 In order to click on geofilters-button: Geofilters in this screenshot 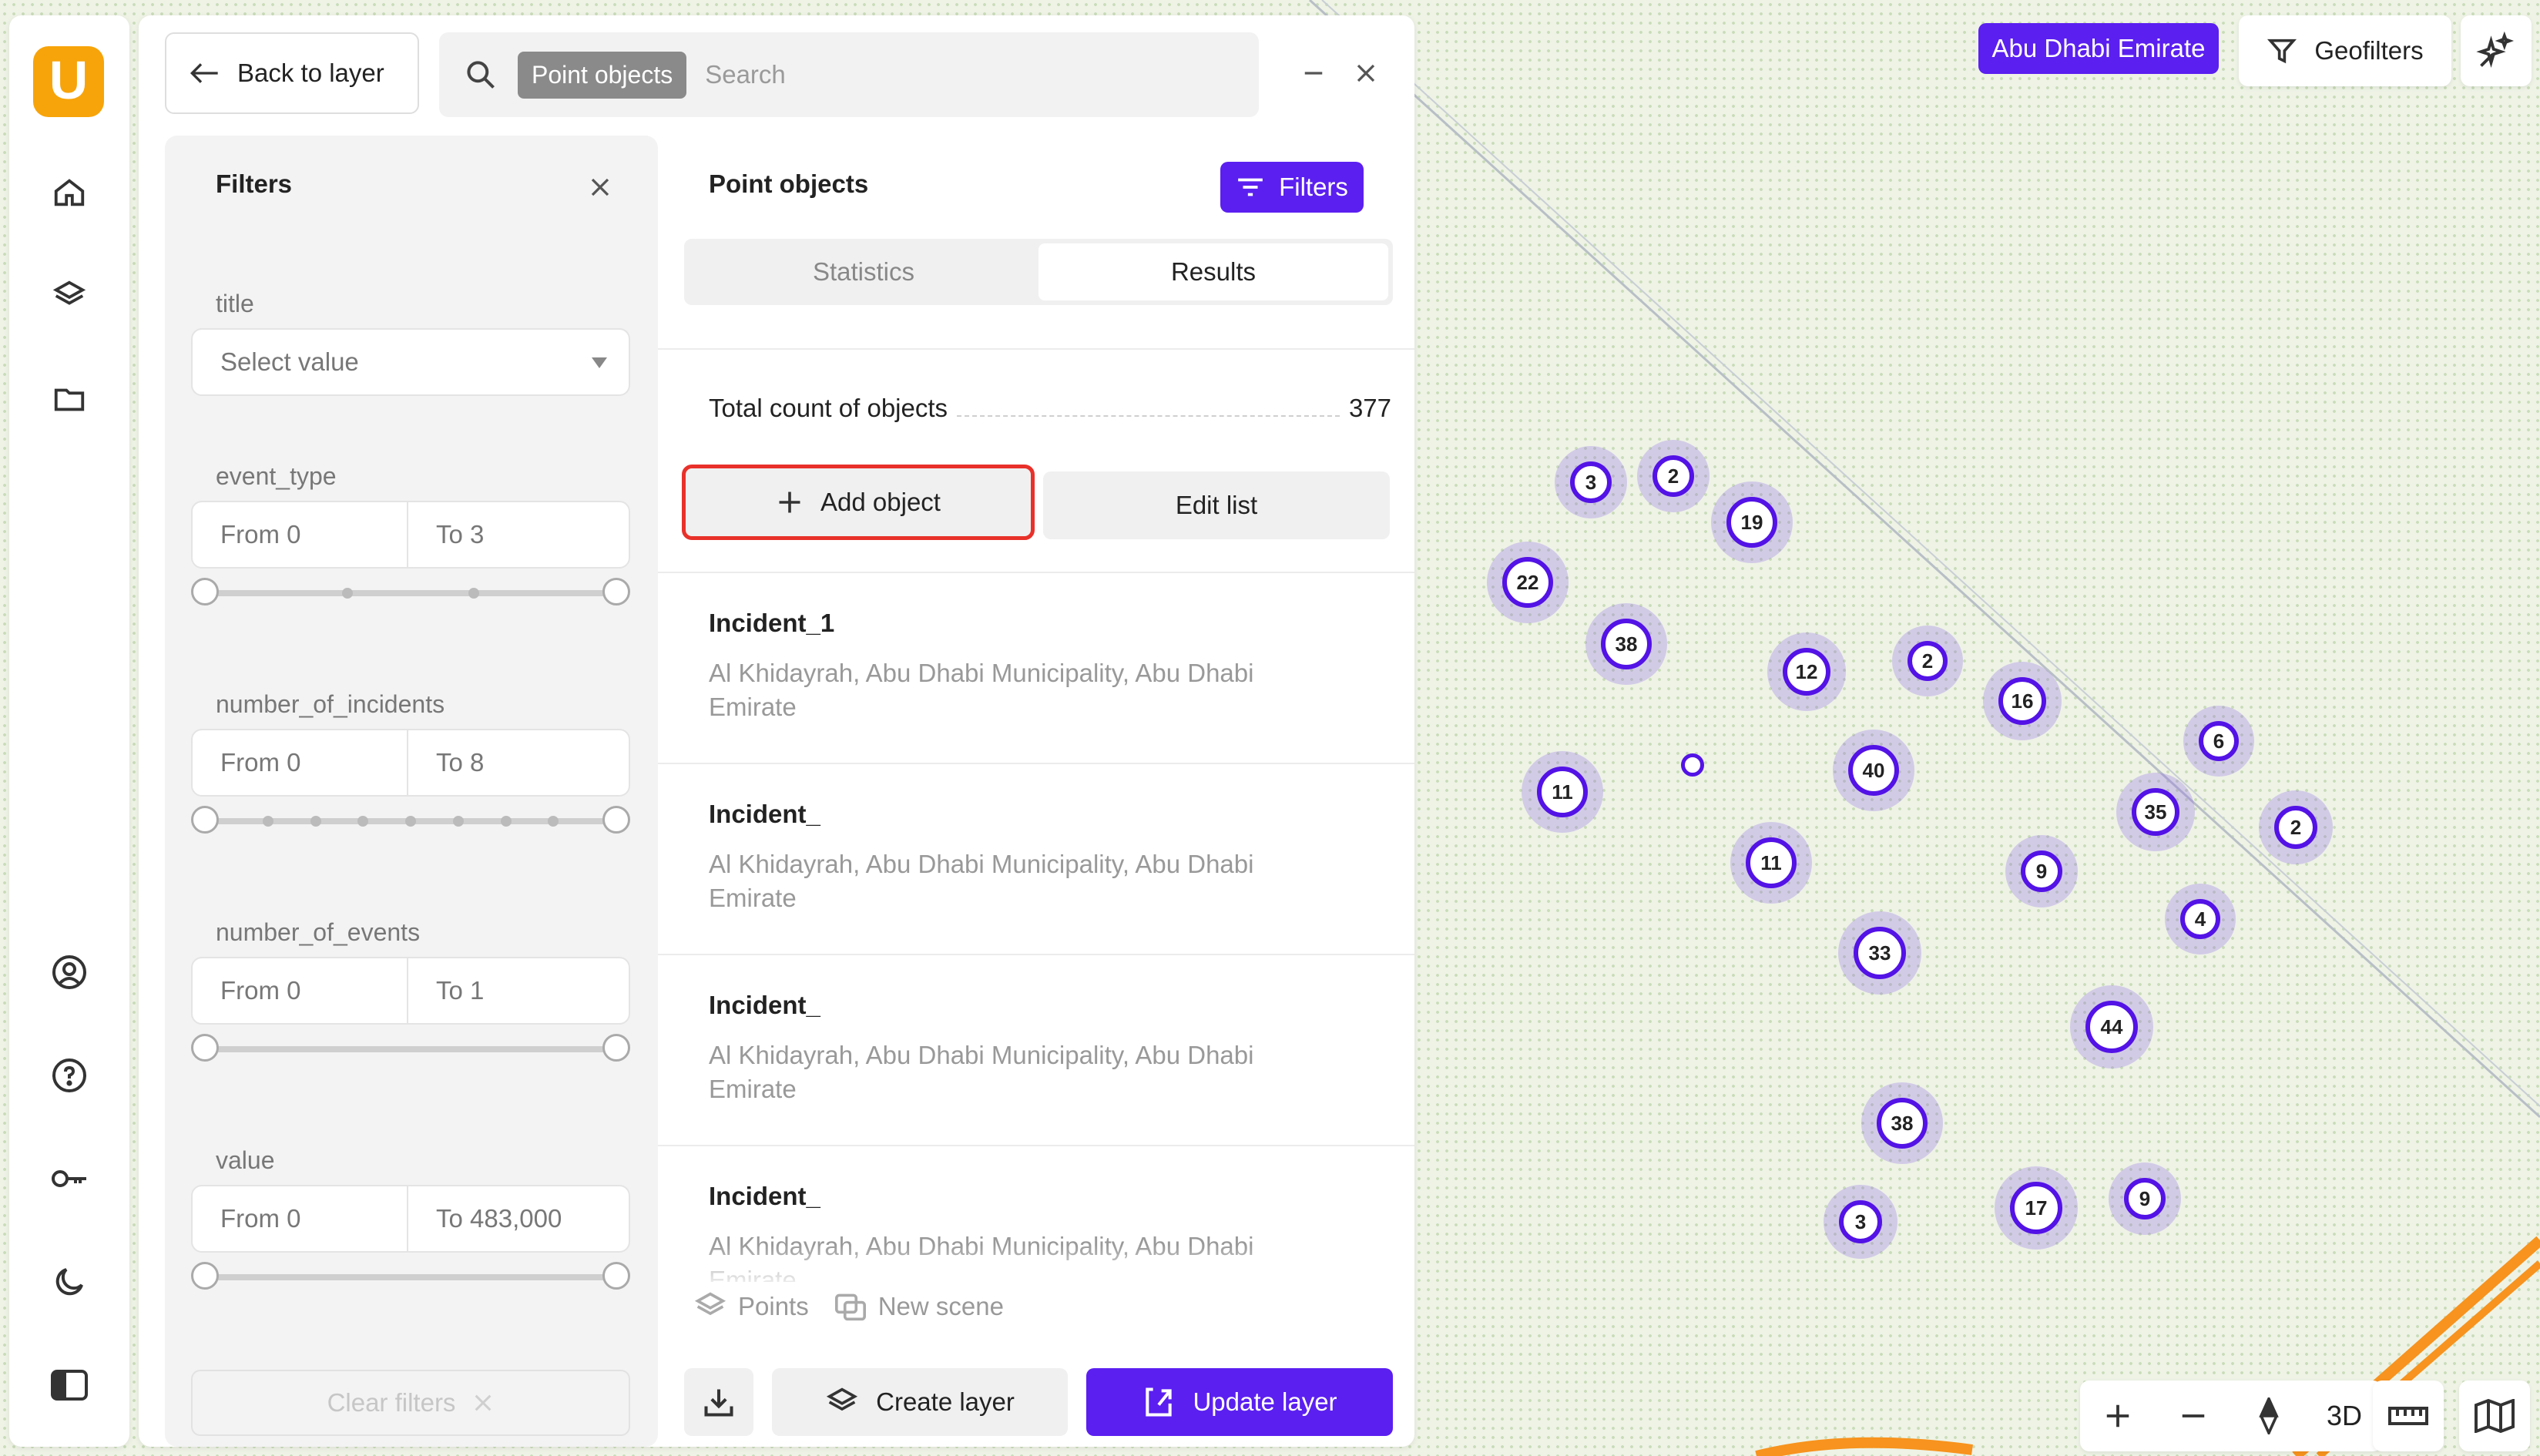, I will do `click(2345, 50)`.